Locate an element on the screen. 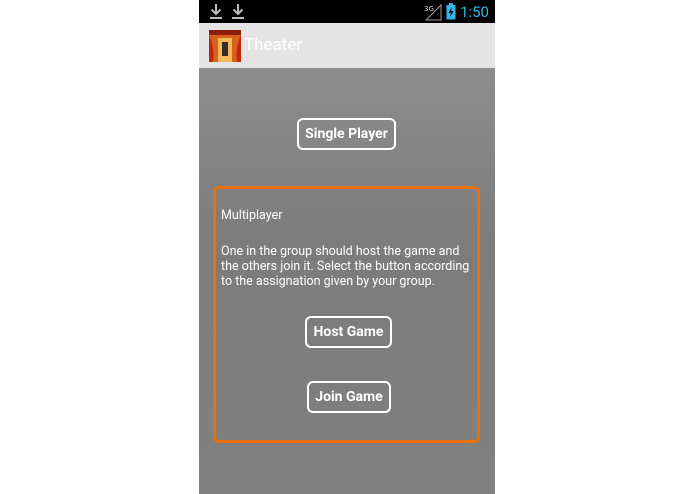 Image resolution: width=695 pixels, height=494 pixels. single-player-button: Single Player is located at coordinates (346, 134).